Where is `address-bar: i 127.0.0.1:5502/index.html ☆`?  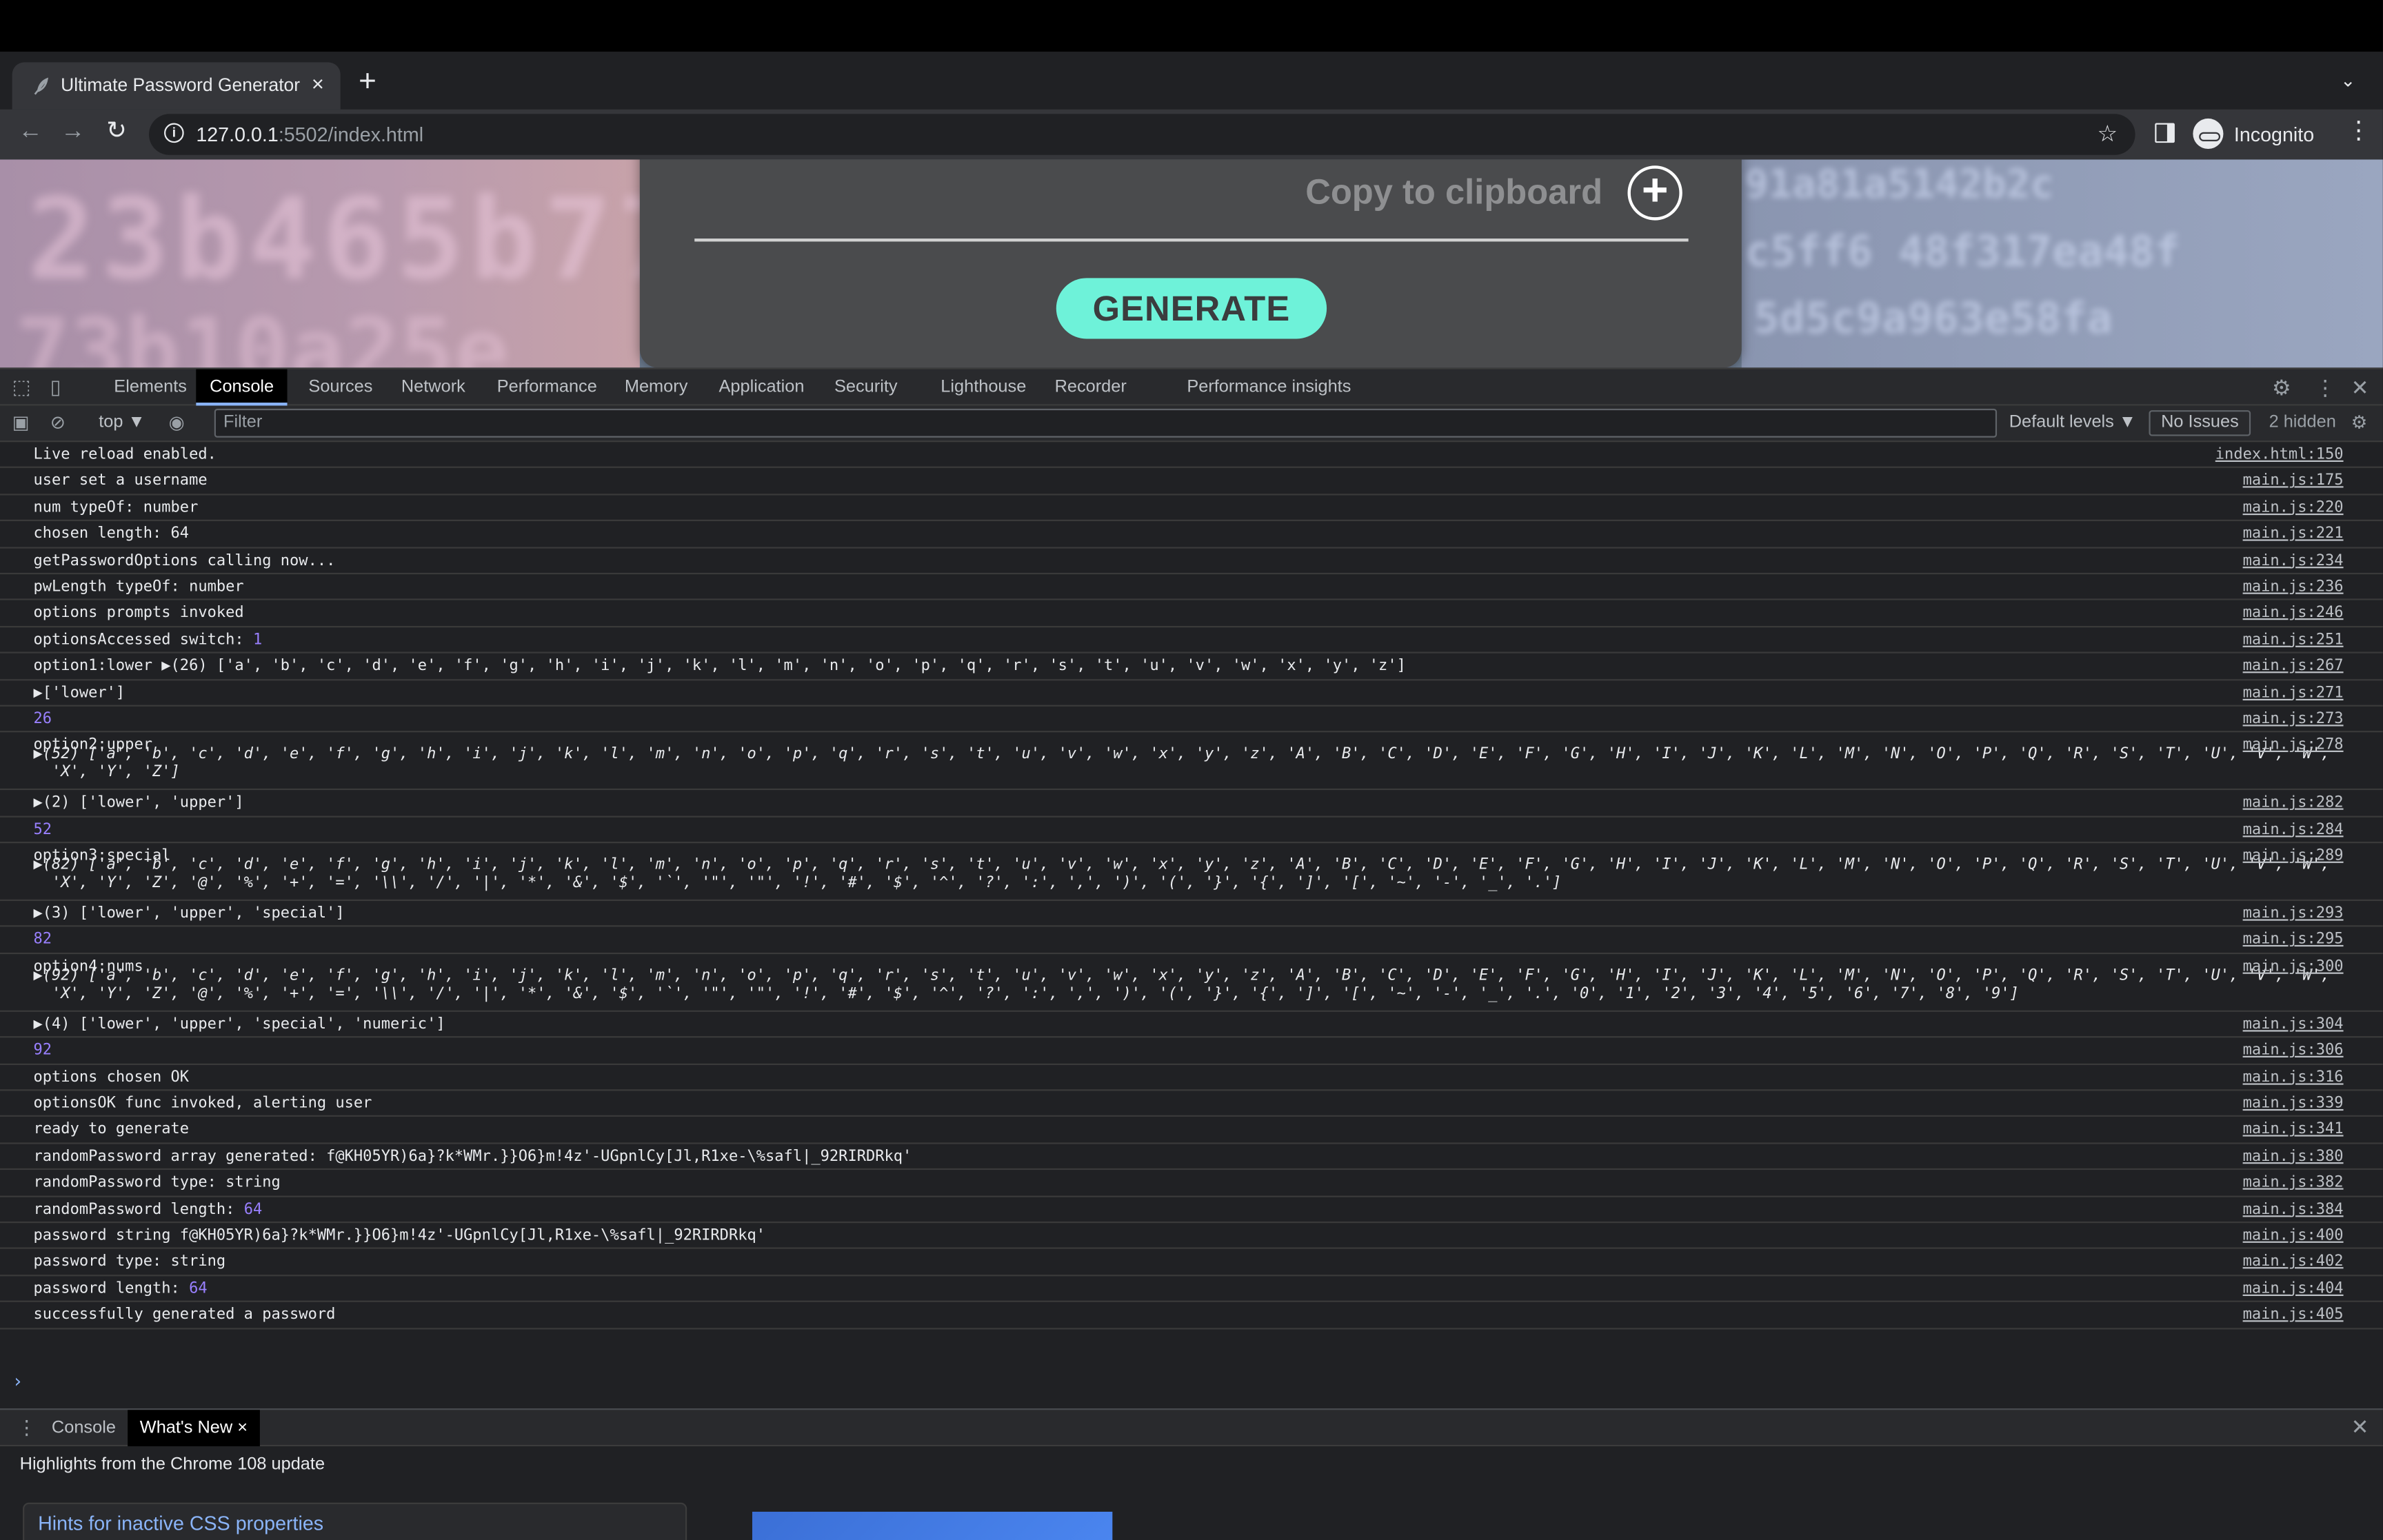
address-bar: i 127.0.0.1:5502/index.html ☆ is located at coordinates (1141, 134).